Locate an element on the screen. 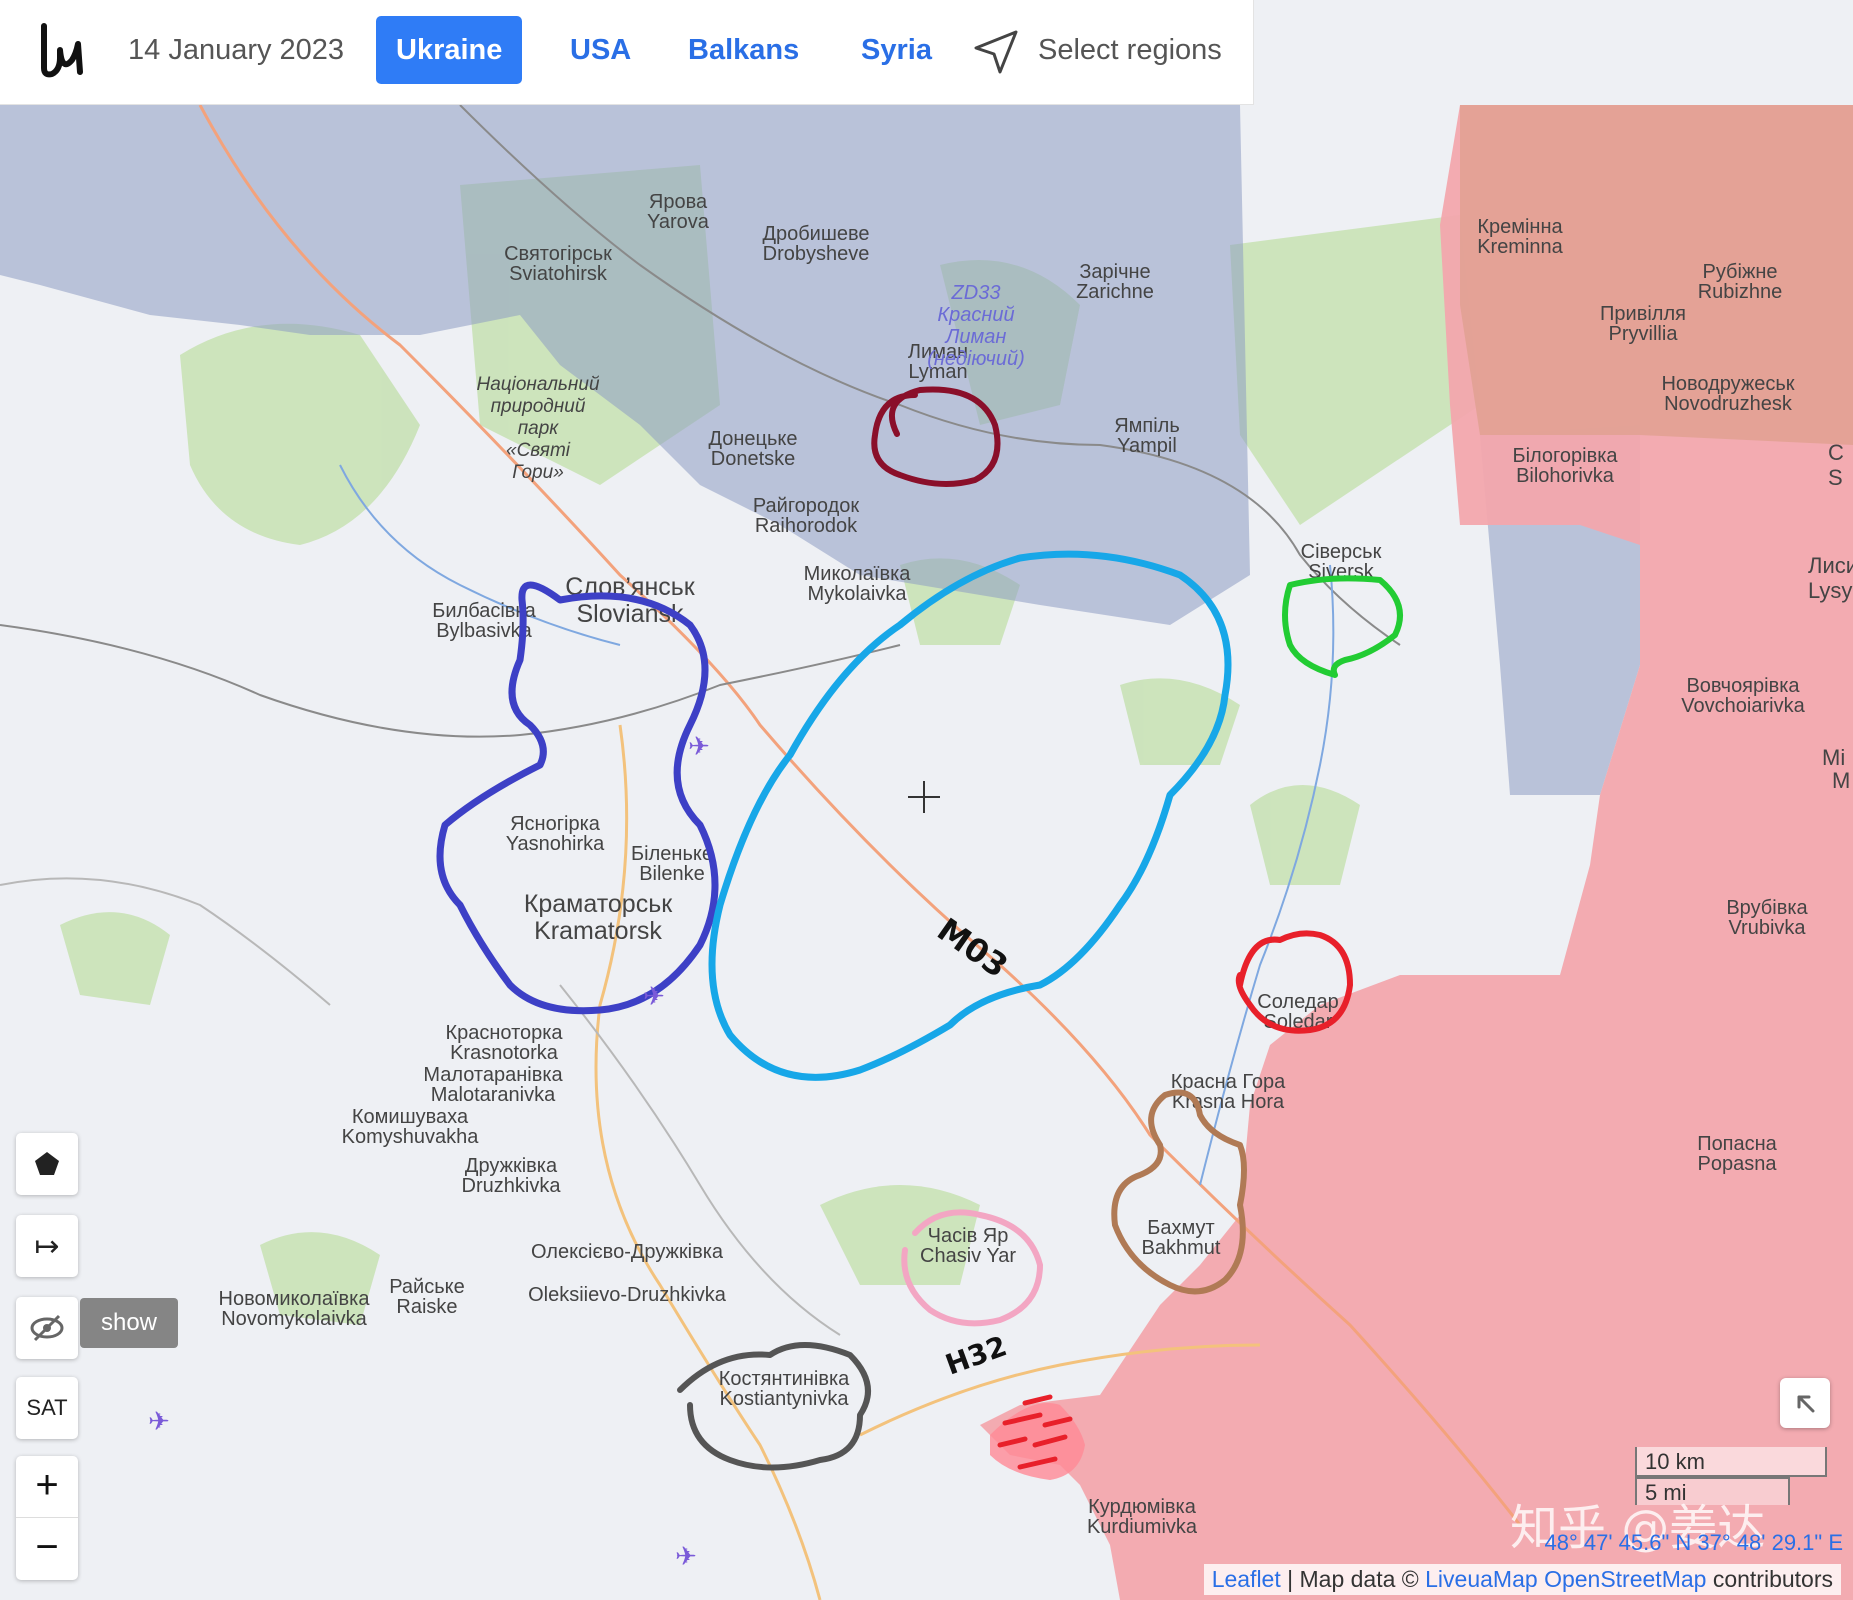 Image resolution: width=1853 pixels, height=1600 pixels. satellite-toggle-button: SAT is located at coordinates (47, 1408).